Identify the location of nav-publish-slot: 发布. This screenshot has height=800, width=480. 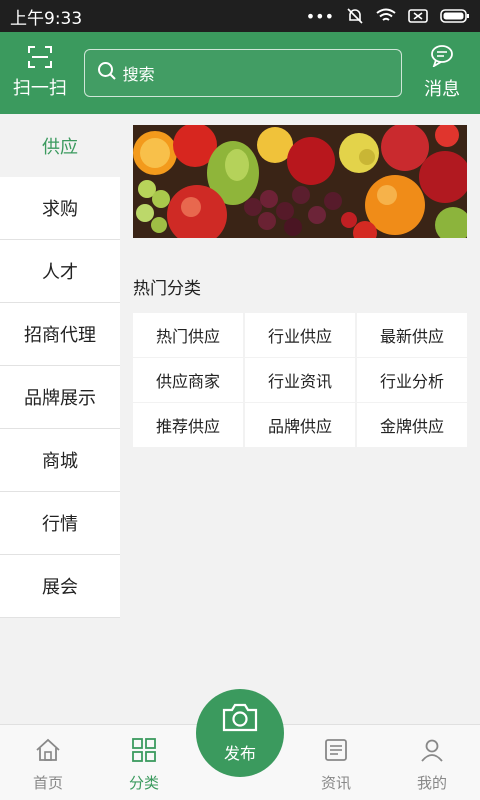
(240, 744).